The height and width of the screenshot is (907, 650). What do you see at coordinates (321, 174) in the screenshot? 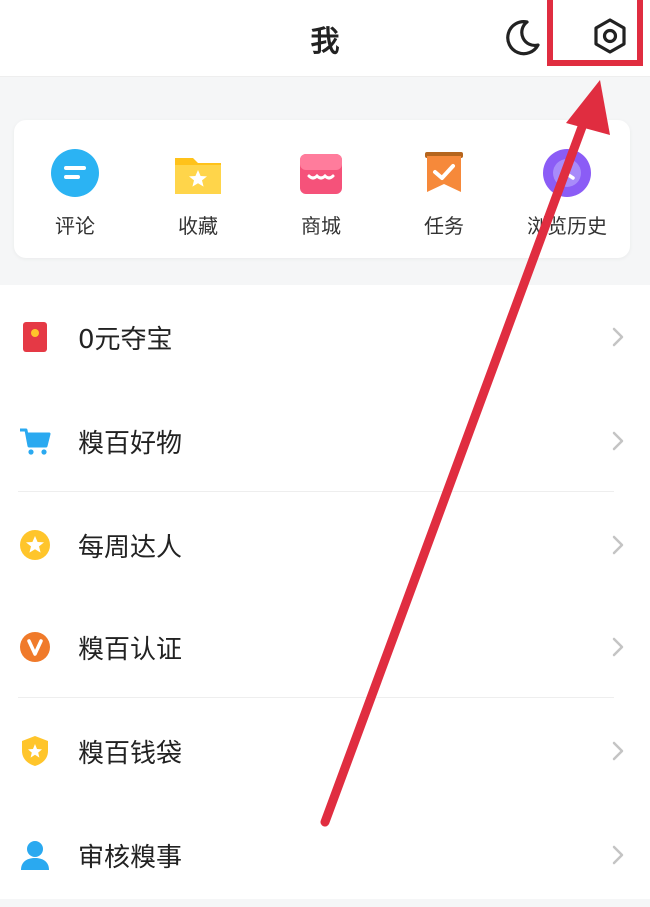
I see `store-icon` at bounding box center [321, 174].